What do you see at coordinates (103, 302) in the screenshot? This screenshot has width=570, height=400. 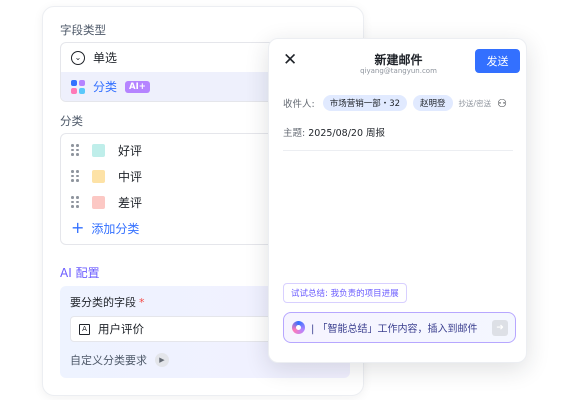 I see `ai-field-label-text: 要分类的字段` at bounding box center [103, 302].